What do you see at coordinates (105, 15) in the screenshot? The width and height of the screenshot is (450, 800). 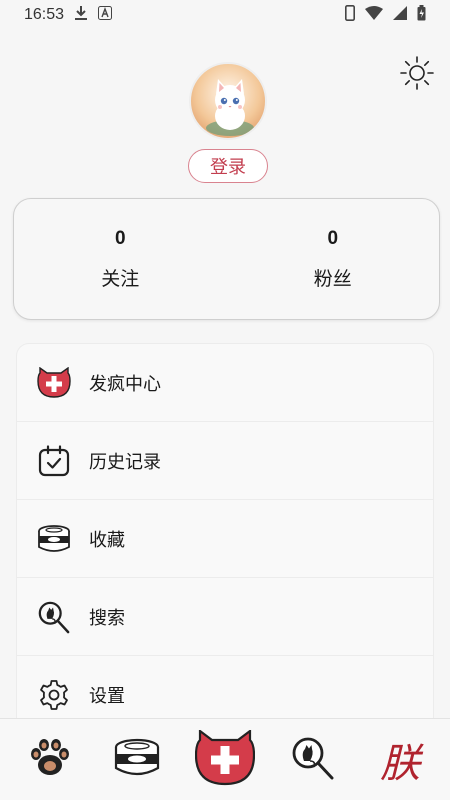 I see `keyboard-a-icon` at bounding box center [105, 15].